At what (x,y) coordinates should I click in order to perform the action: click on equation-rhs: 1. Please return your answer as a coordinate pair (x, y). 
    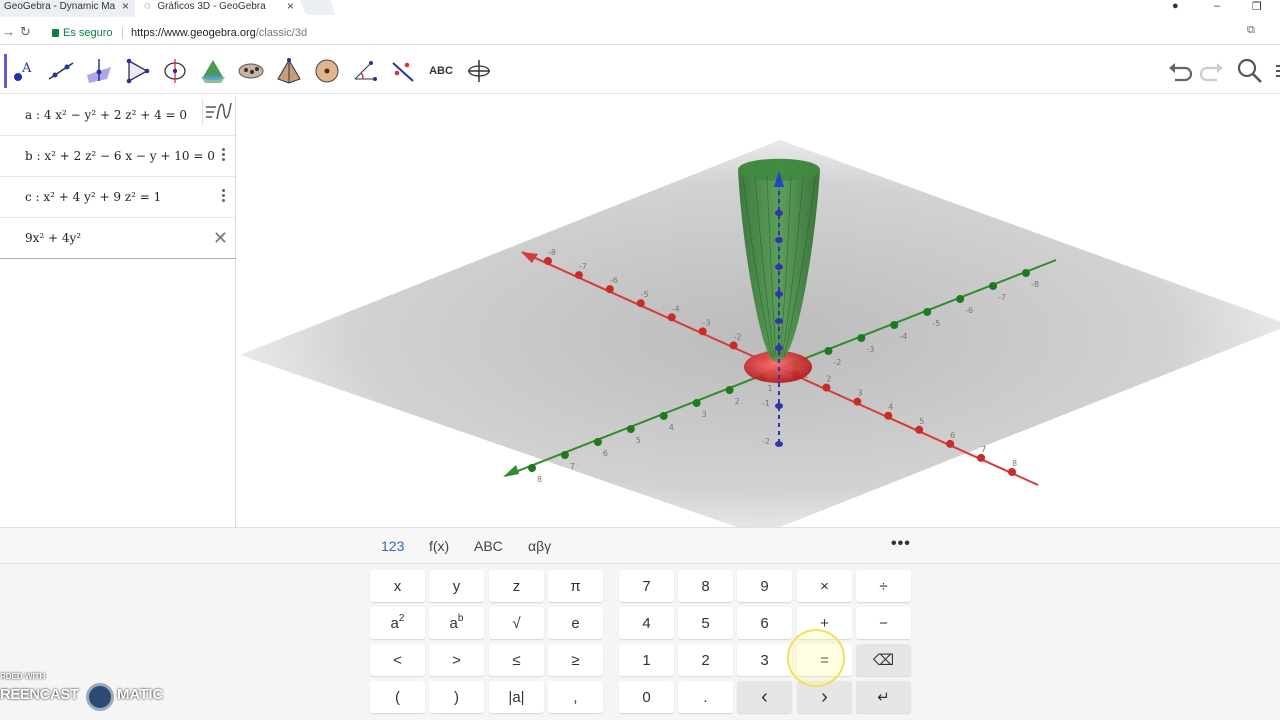
    Looking at the image, I should click on (157, 197).